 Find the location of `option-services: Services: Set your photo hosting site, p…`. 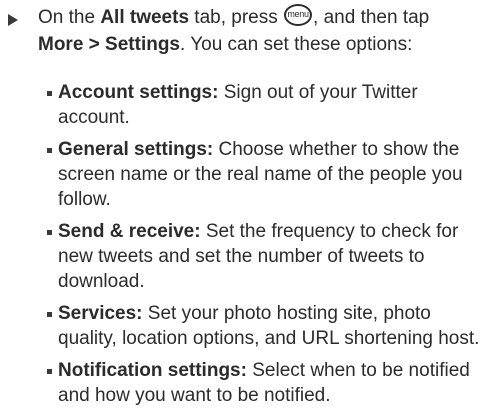

option-services: Services: Set your photo hosting site, p… is located at coordinates (269, 326).